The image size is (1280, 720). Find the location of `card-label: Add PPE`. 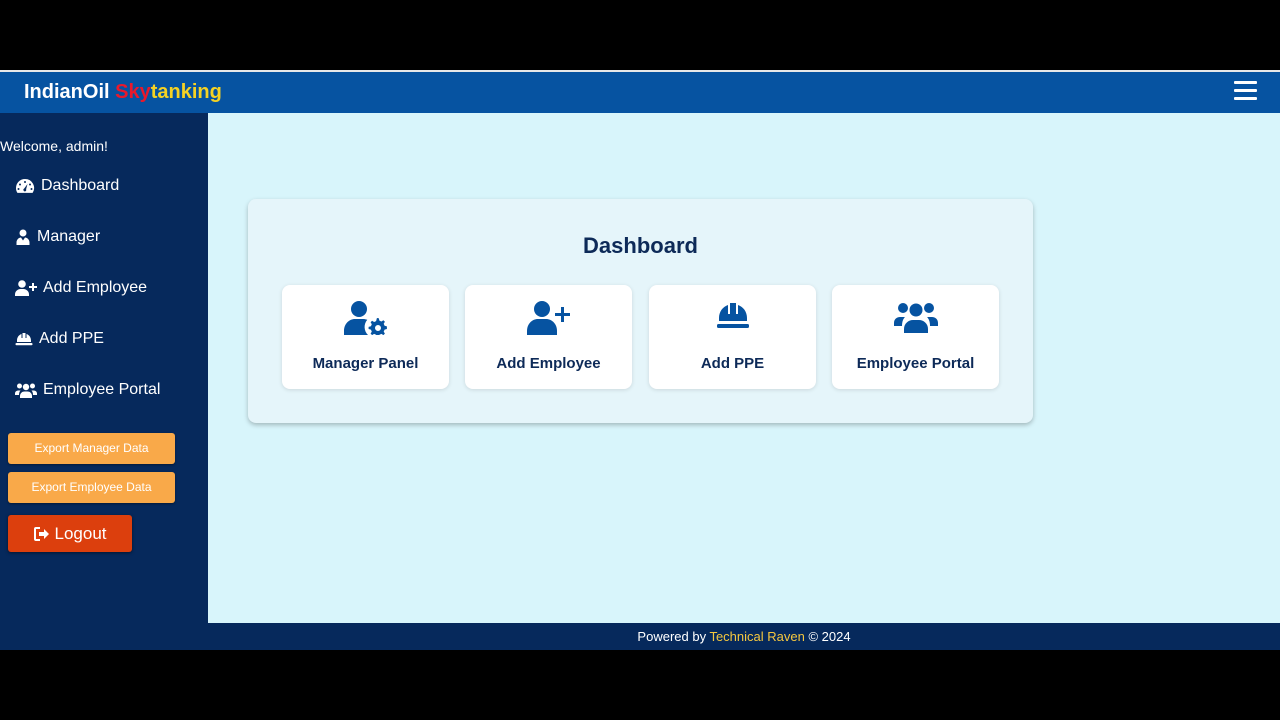

card-label: Add PPE is located at coordinates (732, 363).